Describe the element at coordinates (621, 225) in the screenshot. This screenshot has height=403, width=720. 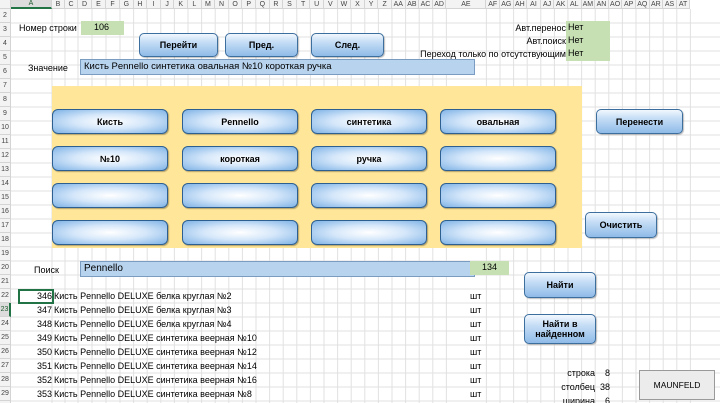
I see `clear-button: Очистить` at that location.